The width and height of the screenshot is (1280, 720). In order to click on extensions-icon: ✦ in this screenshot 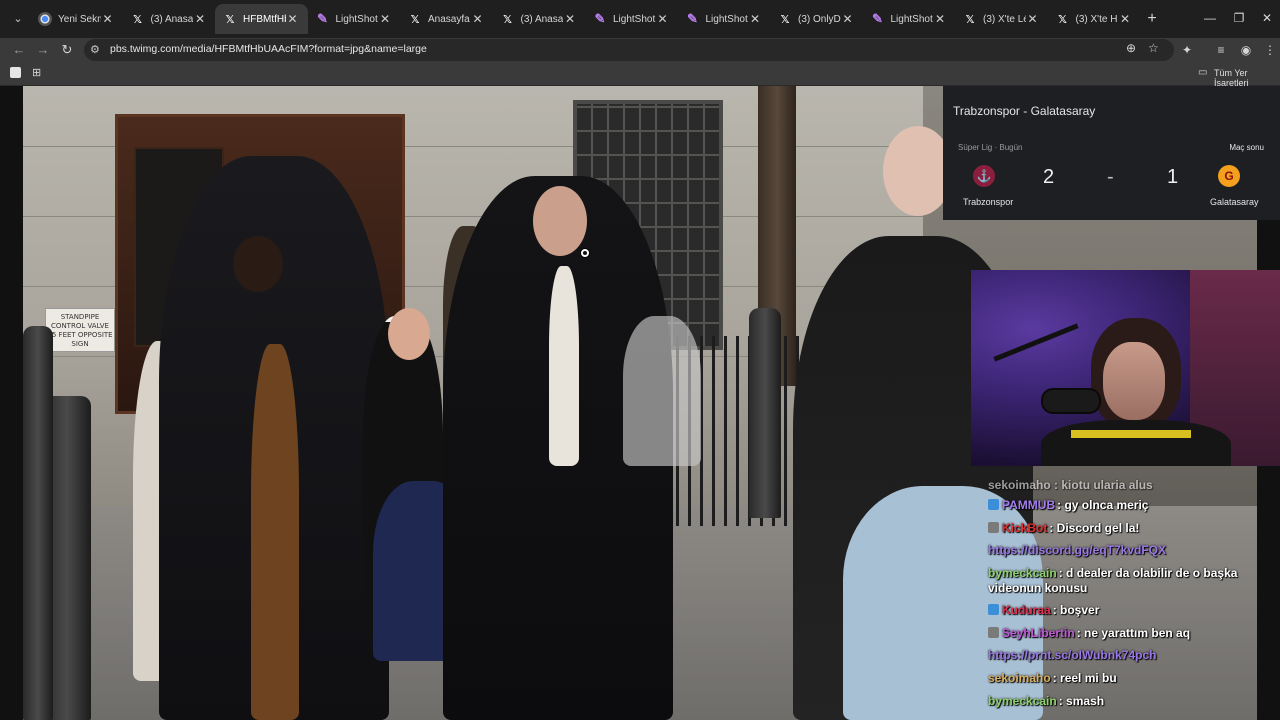, I will do `click(1187, 50)`.